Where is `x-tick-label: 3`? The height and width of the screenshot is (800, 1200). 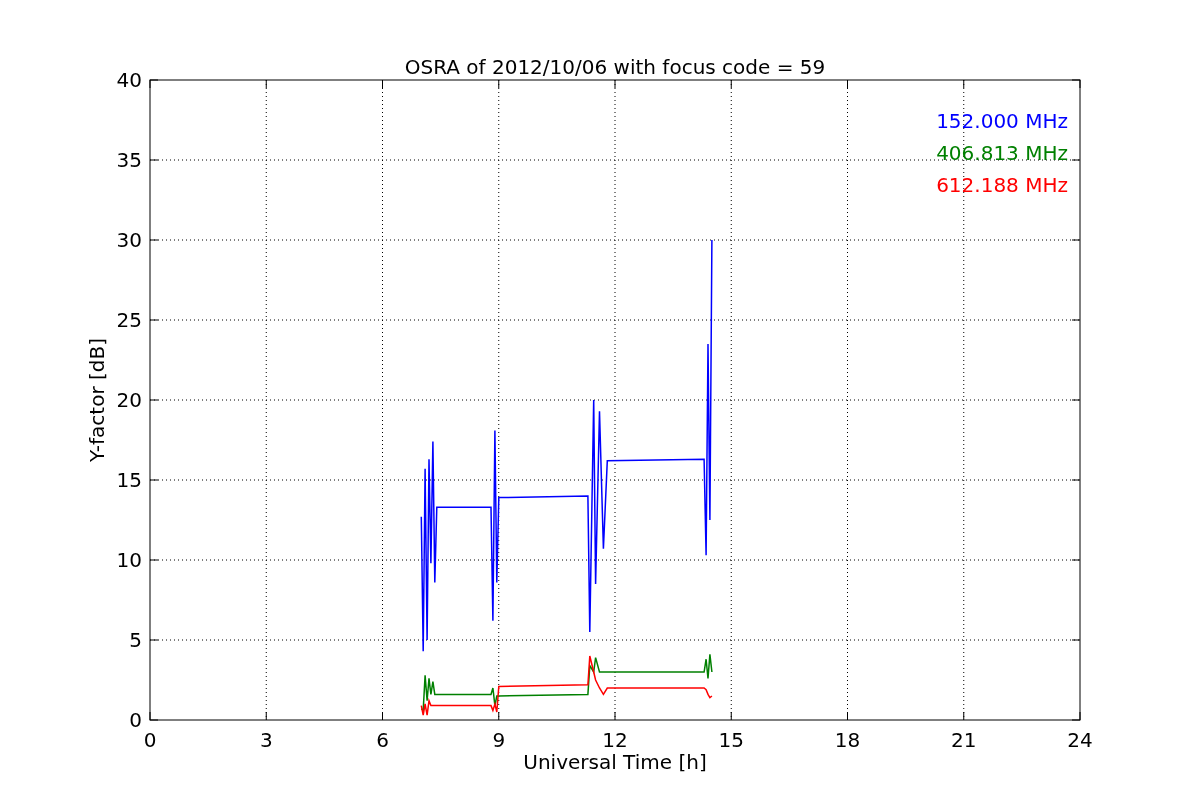 x-tick-label: 3 is located at coordinates (266, 740).